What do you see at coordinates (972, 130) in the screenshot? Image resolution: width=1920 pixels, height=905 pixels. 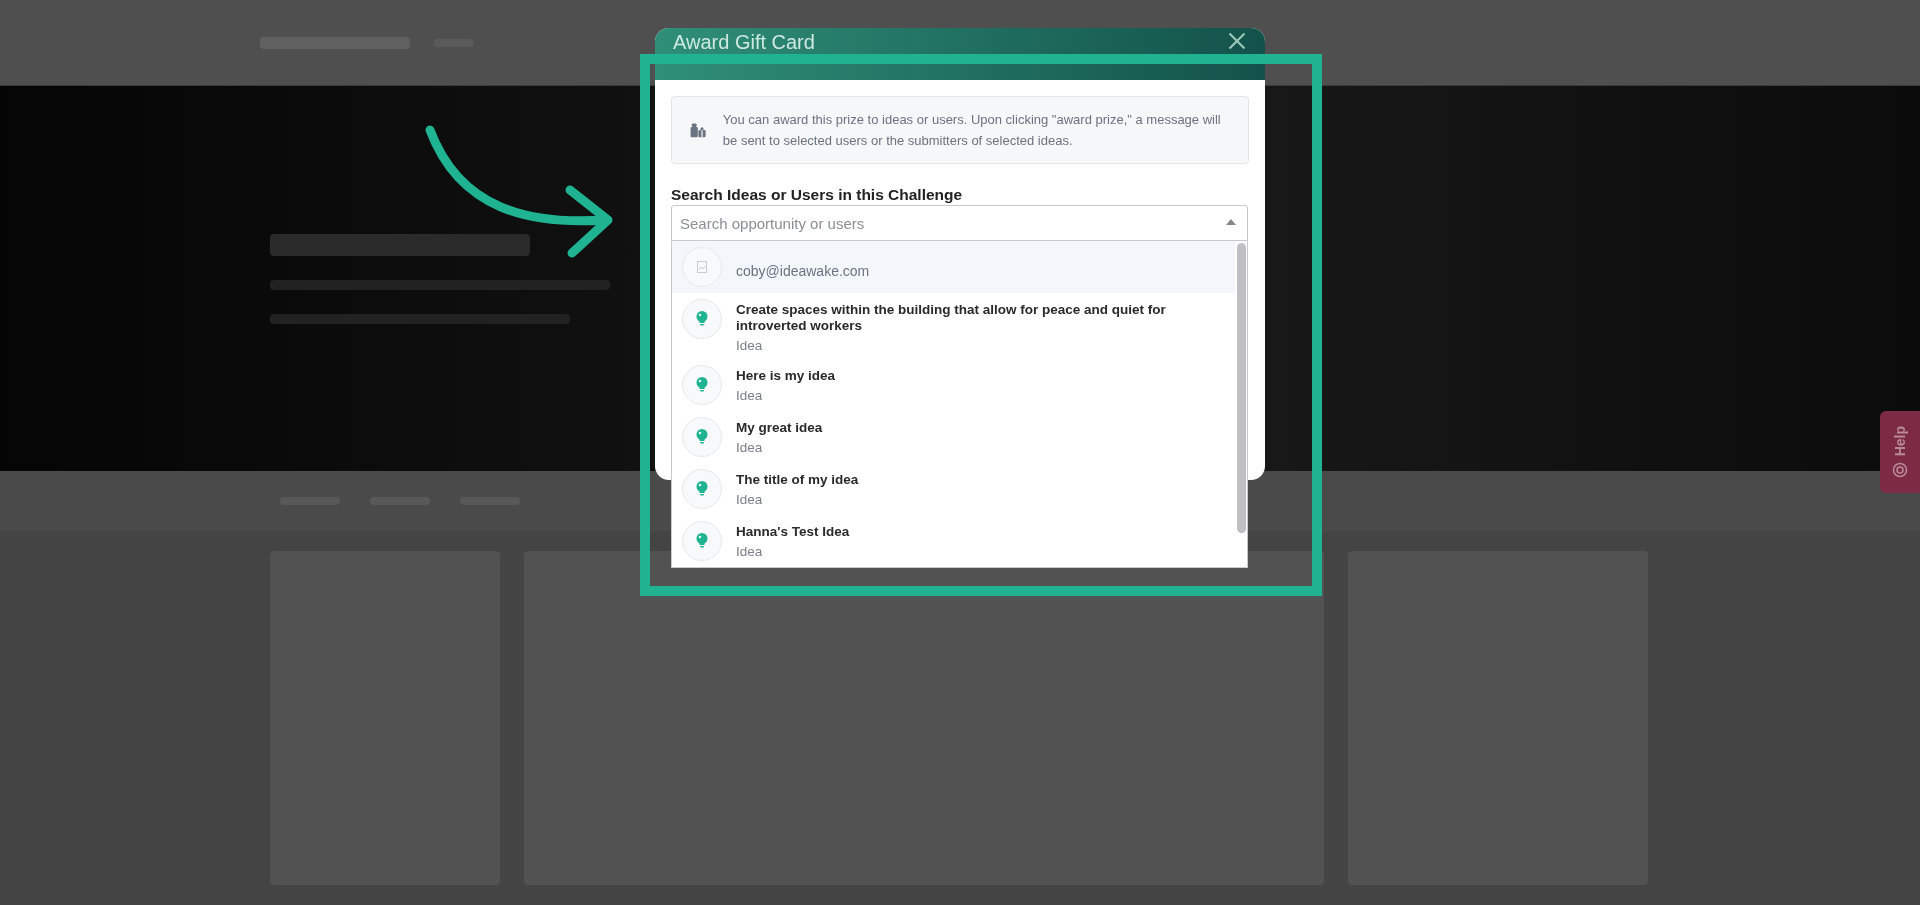 I see `info-text: You can award this prize to ideas or users. Upon clicking "award prize," a message will be sent to selected users or the submitters of selected ideas.` at bounding box center [972, 130].